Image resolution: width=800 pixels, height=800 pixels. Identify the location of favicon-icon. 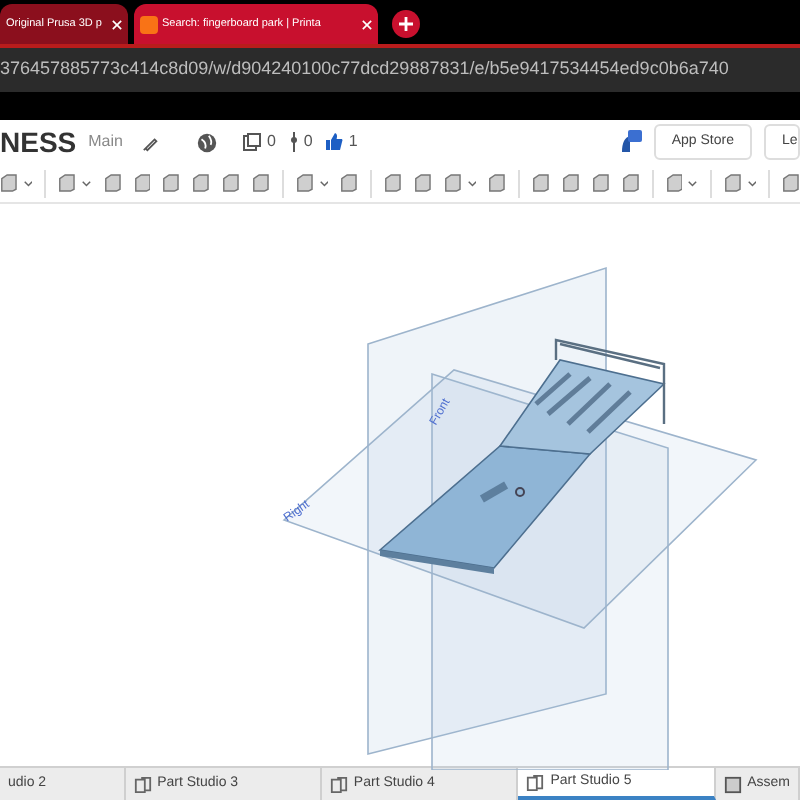
(149, 24).